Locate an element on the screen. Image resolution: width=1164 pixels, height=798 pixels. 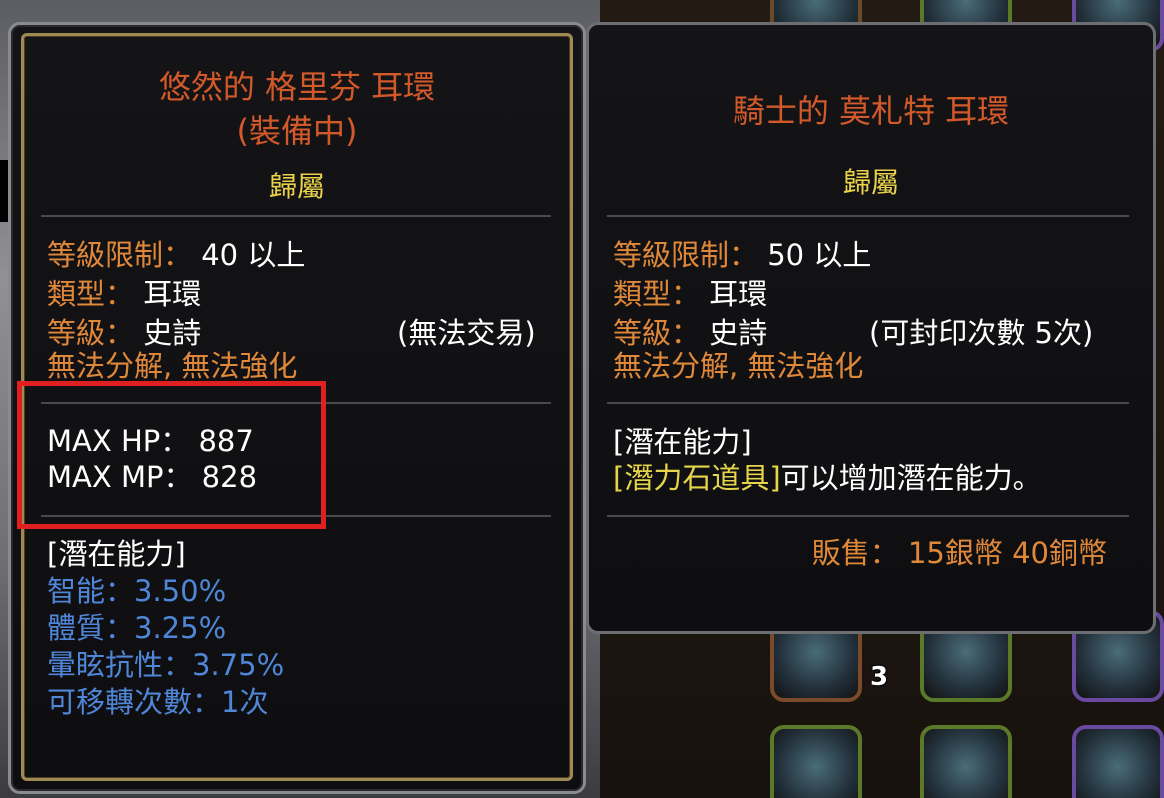
equipped-label: (裝備中) is located at coordinates (297, 131).